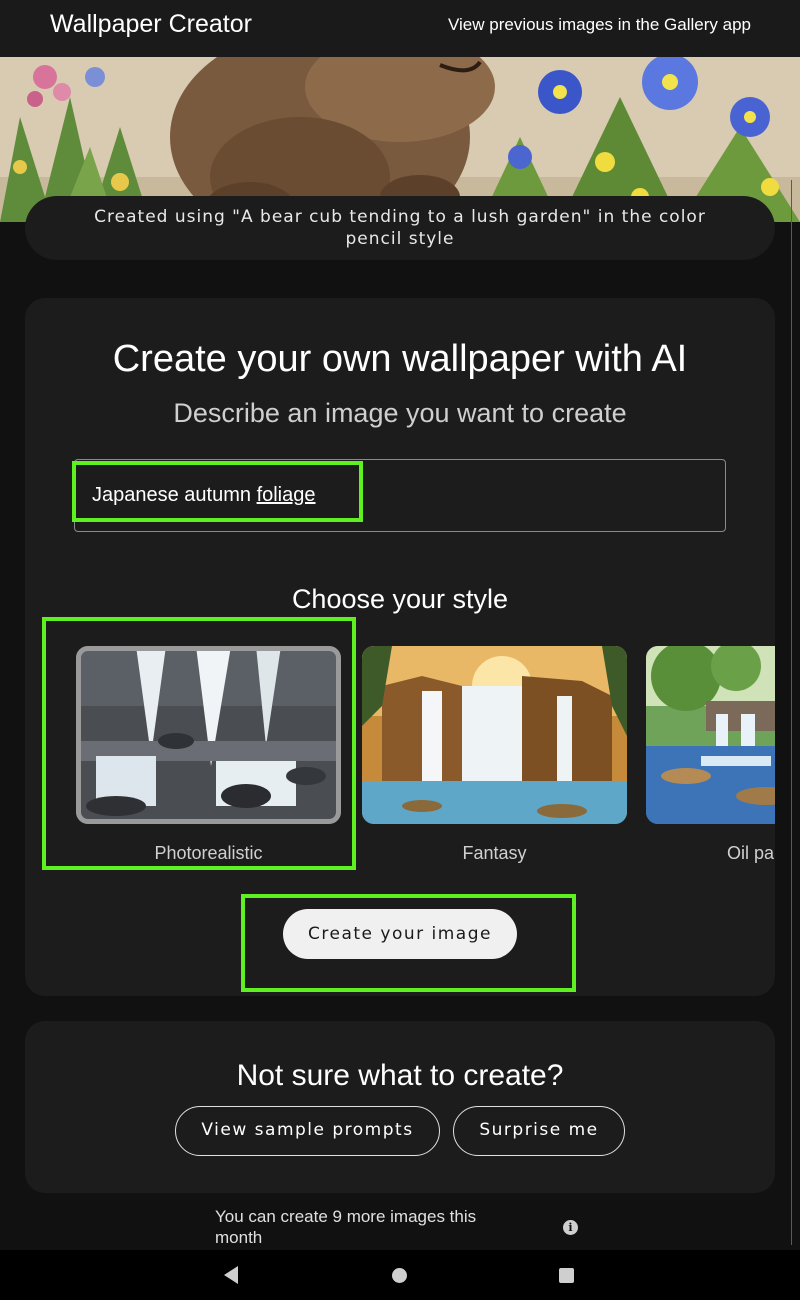  What do you see at coordinates (566, 1275) in the screenshot?
I see `recents-icon` at bounding box center [566, 1275].